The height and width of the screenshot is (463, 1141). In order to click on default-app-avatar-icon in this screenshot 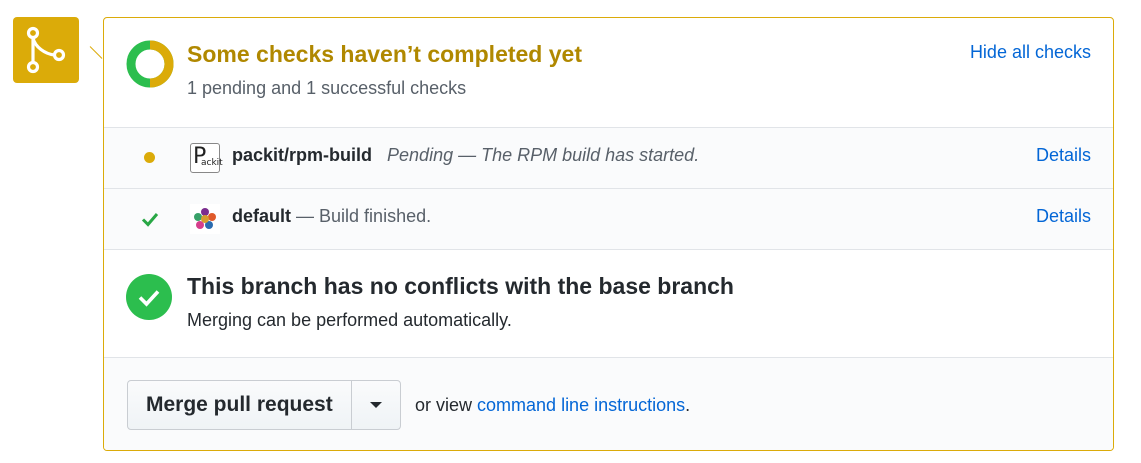, I will do `click(205, 219)`.